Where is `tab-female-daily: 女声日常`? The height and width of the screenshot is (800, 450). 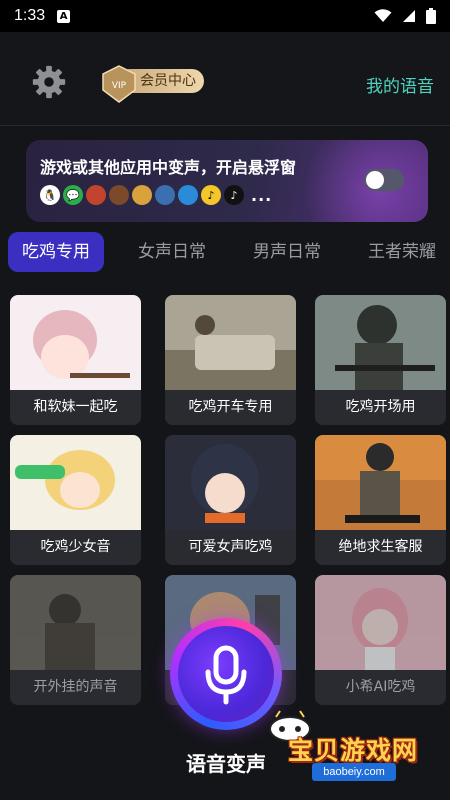 tab-female-daily: 女声日常 is located at coordinates (172, 252).